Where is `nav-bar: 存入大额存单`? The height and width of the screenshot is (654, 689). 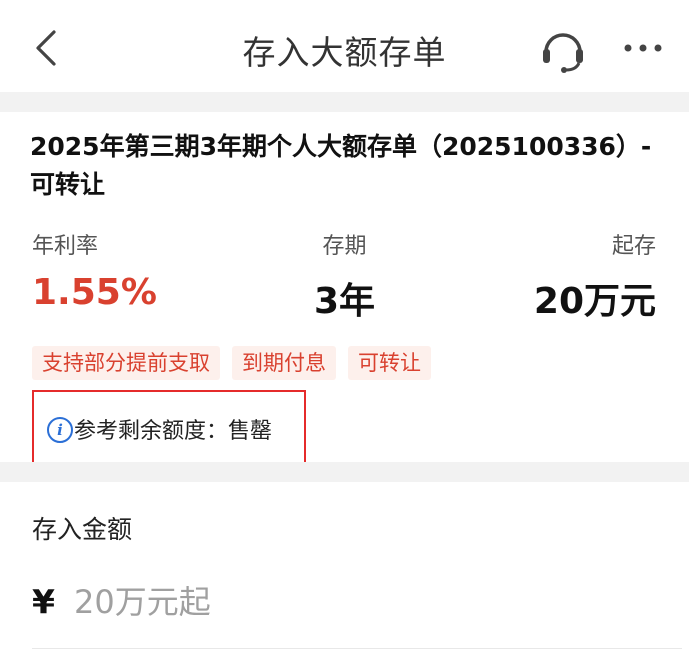 nav-bar: 存入大额存单 is located at coordinates (344, 46).